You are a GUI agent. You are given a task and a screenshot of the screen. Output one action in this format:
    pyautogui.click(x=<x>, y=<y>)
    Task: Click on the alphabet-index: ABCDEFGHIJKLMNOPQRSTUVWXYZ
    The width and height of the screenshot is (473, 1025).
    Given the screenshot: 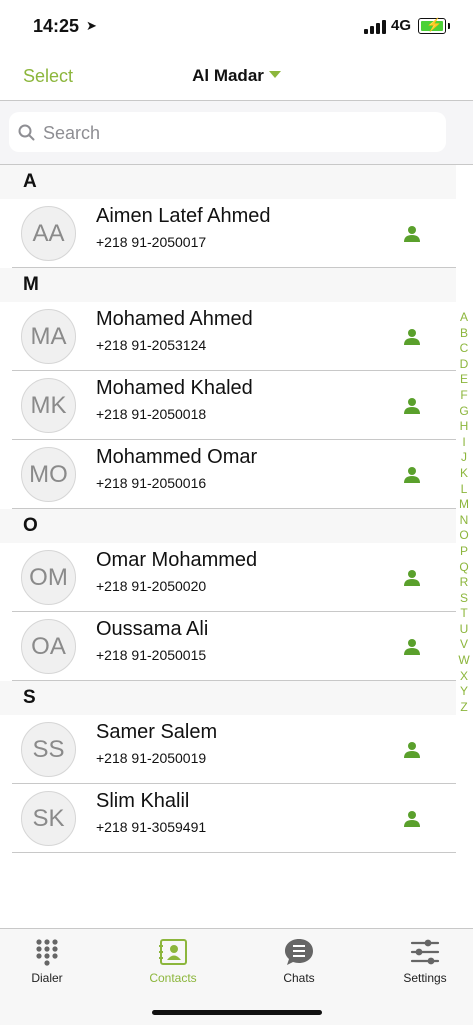 What is the action you would take?
    pyautogui.click(x=464, y=512)
    